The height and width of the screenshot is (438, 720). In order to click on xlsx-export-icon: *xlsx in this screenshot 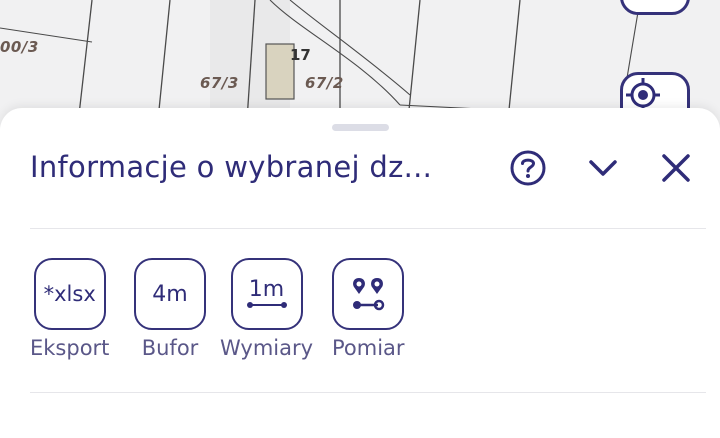, I will do `click(69, 294)`.